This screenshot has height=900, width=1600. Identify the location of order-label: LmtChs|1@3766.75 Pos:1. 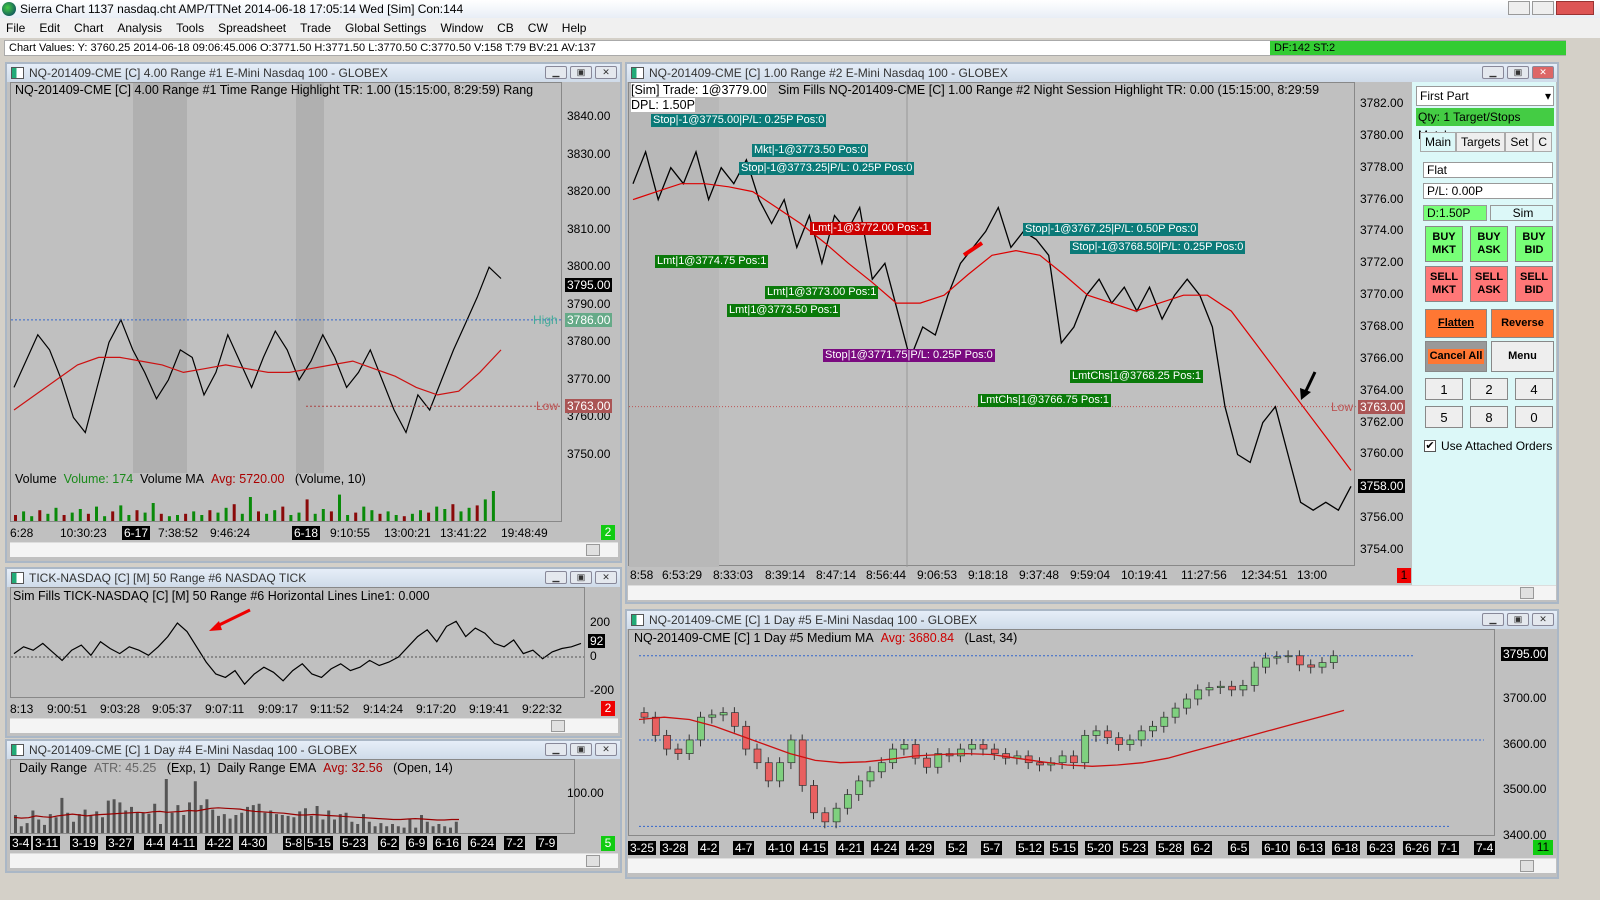
(1044, 400).